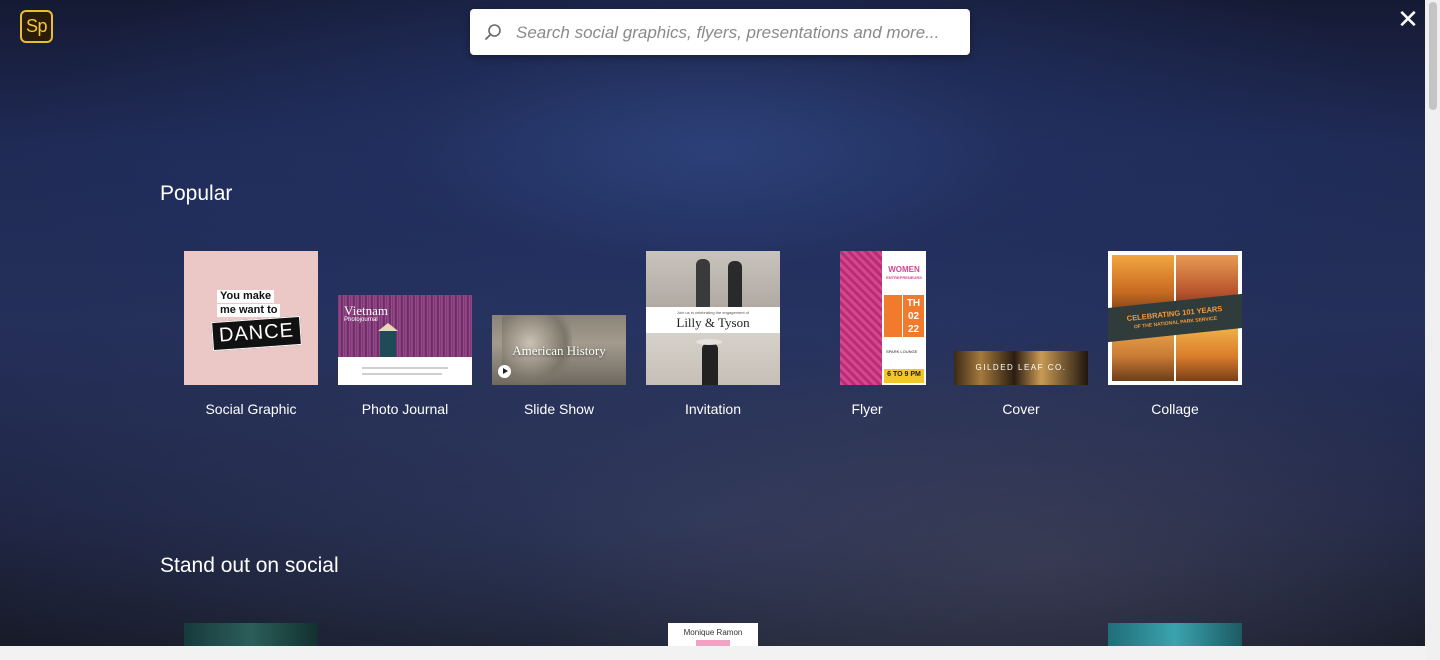 This screenshot has width=1440, height=660. I want to click on thumb-text: WOMEN, so click(904, 269).